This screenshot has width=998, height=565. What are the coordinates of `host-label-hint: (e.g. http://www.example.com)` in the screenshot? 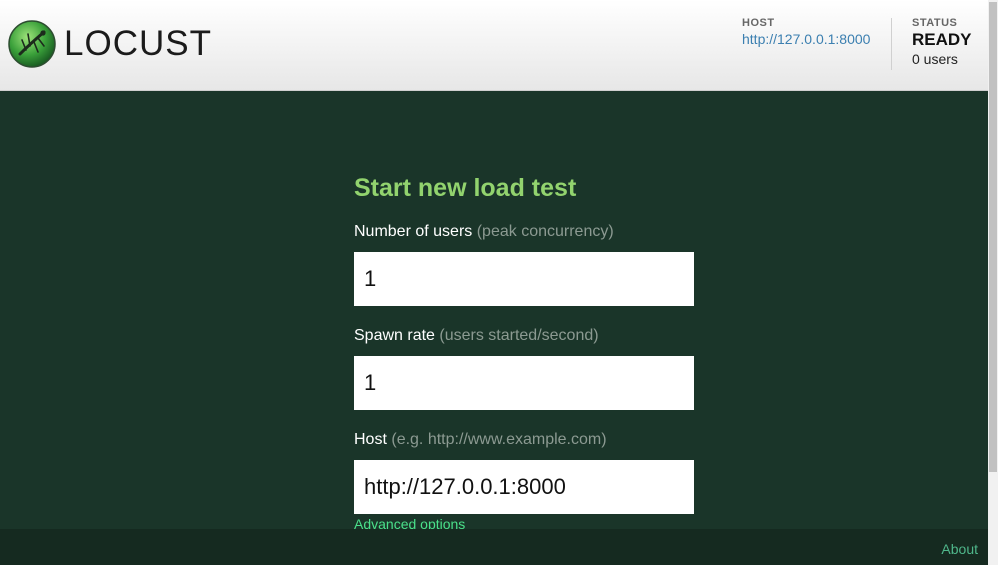 It's located at (499, 439).